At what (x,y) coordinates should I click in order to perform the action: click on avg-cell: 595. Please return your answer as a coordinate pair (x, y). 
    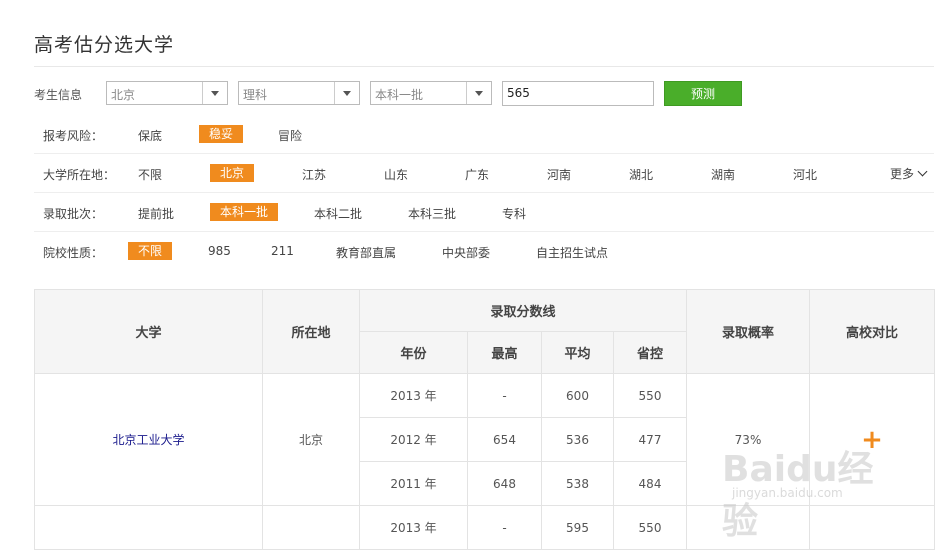
    Looking at the image, I should click on (577, 527).